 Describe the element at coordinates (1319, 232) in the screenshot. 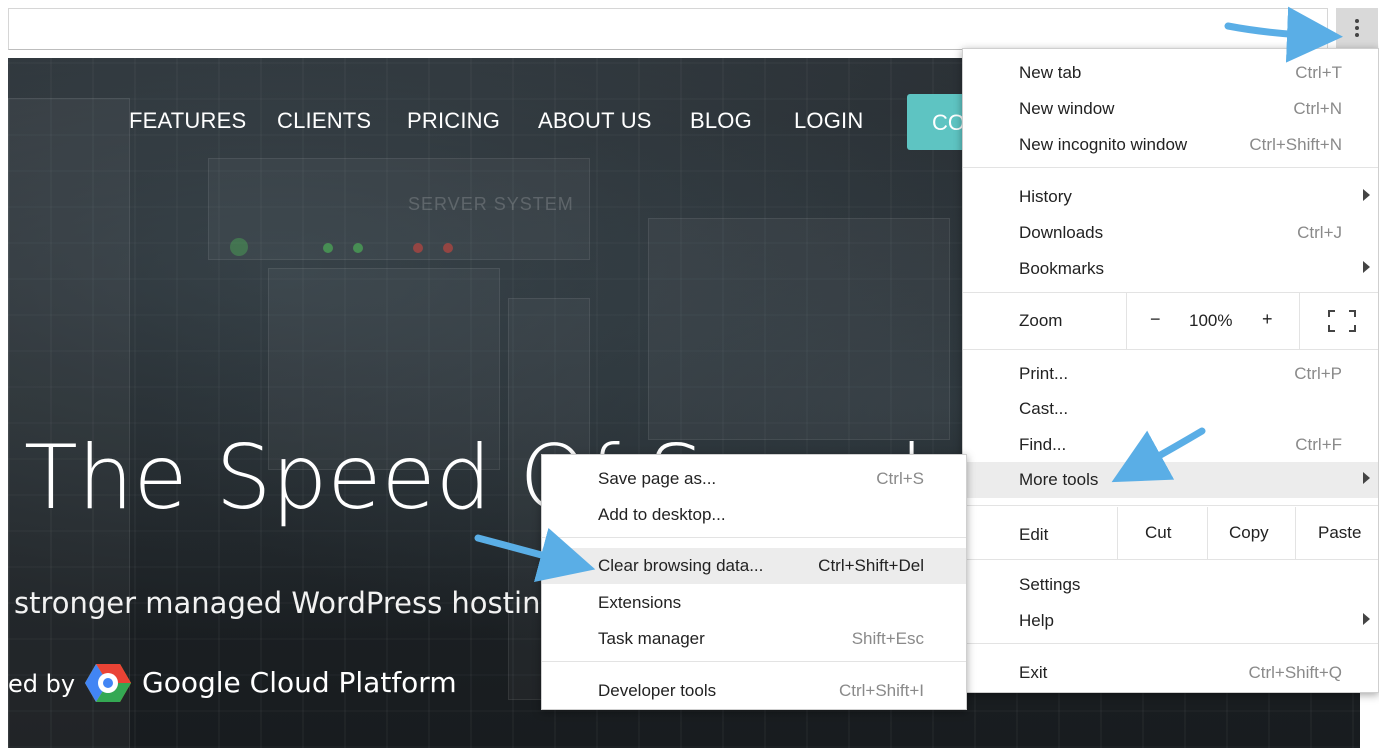

I see `menu-item-shortcut: Ctrl+J` at that location.